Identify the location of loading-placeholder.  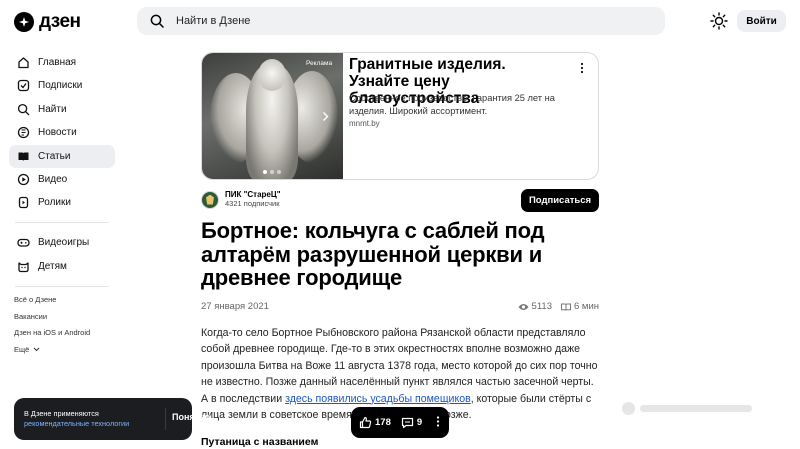
(687, 409).